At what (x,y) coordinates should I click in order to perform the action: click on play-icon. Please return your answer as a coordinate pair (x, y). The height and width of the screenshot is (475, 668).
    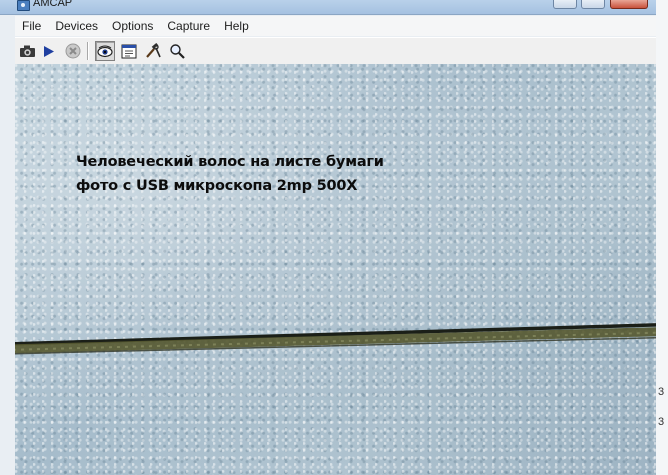
    Looking at the image, I should click on (49, 51).